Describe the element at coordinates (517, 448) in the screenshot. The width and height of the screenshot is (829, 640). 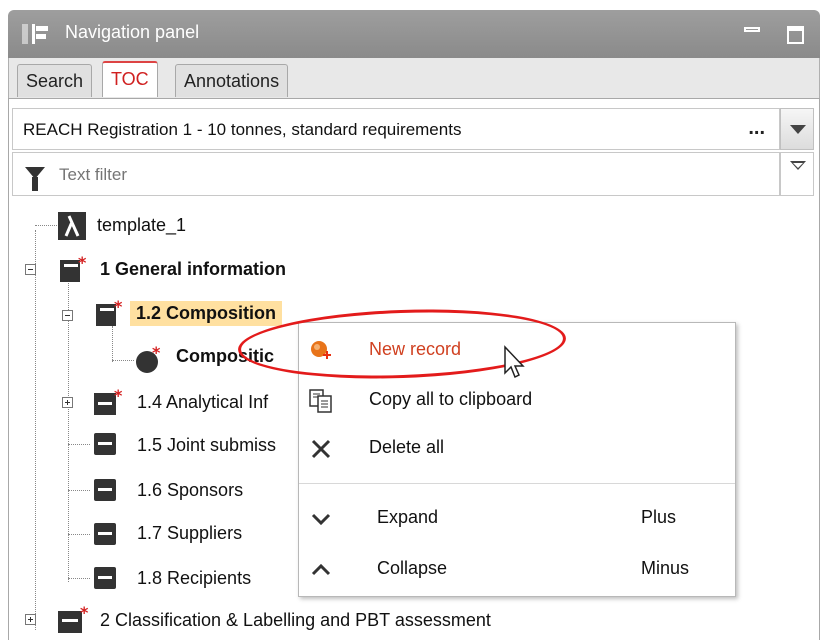
I see `menu-item-delete-all: Delete all` at that location.